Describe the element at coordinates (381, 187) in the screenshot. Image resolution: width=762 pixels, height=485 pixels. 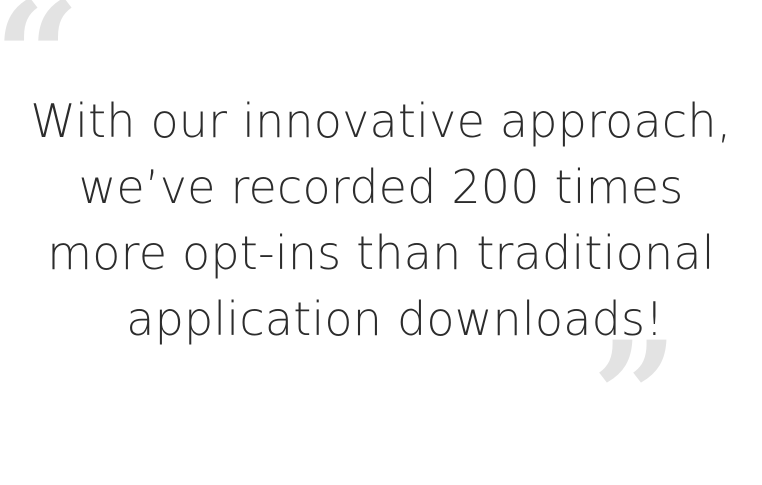
I see `quote-line: we’ve recorded 200 times` at that location.